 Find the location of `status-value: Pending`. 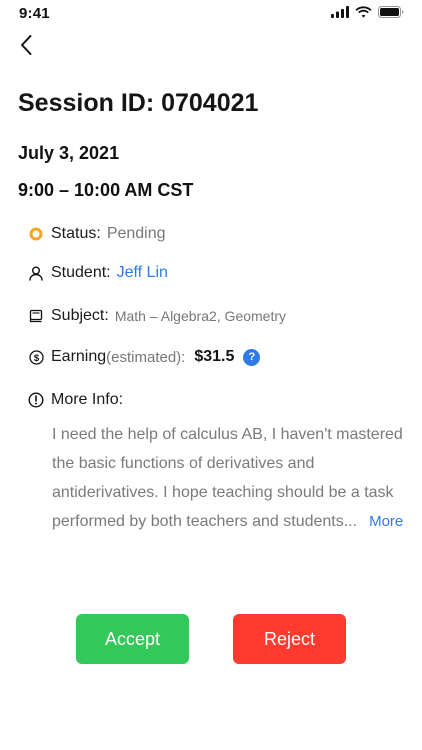

status-value: Pending is located at coordinates (136, 233).